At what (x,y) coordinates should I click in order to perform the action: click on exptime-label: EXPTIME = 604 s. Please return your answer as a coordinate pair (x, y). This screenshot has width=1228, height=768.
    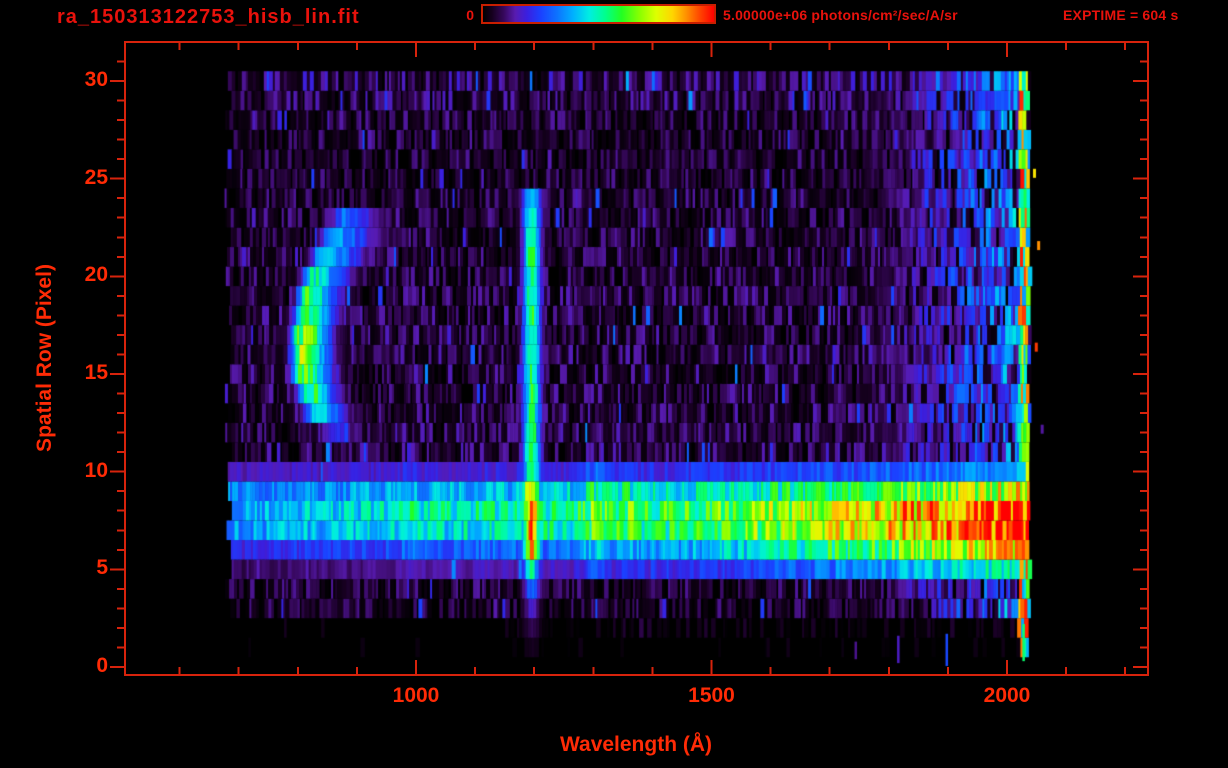
    Looking at the image, I should click on (1121, 15).